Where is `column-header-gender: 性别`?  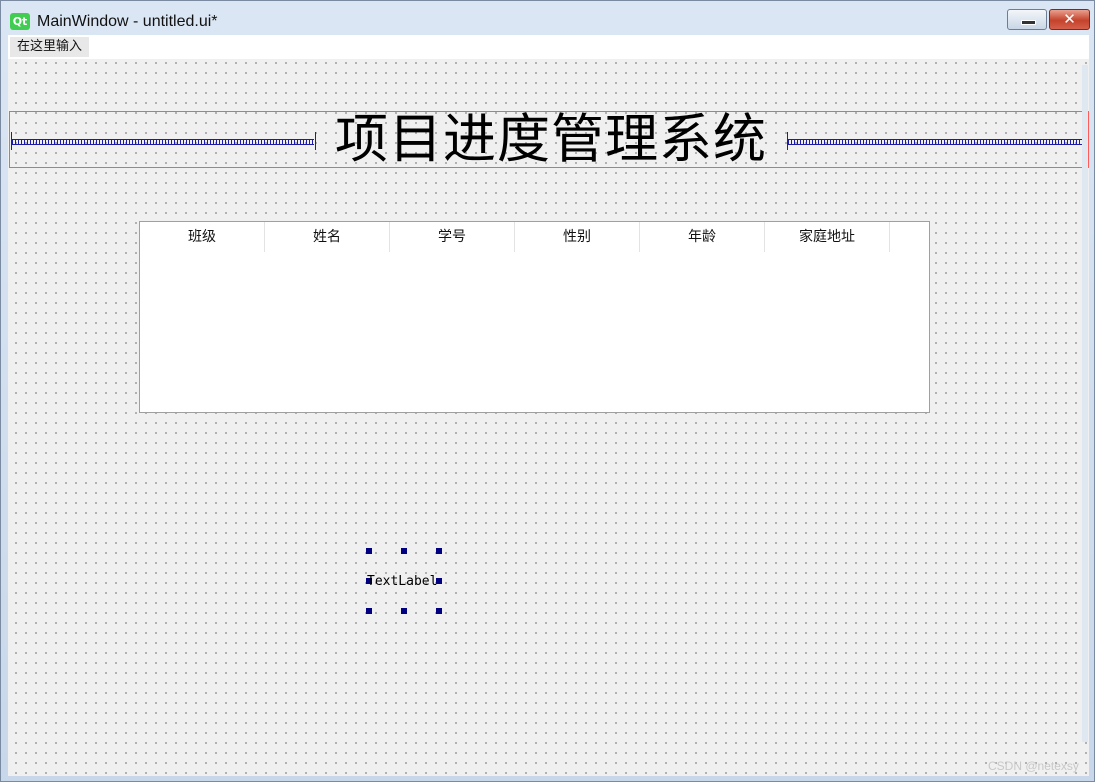 column-header-gender: 性别 is located at coordinates (577, 237).